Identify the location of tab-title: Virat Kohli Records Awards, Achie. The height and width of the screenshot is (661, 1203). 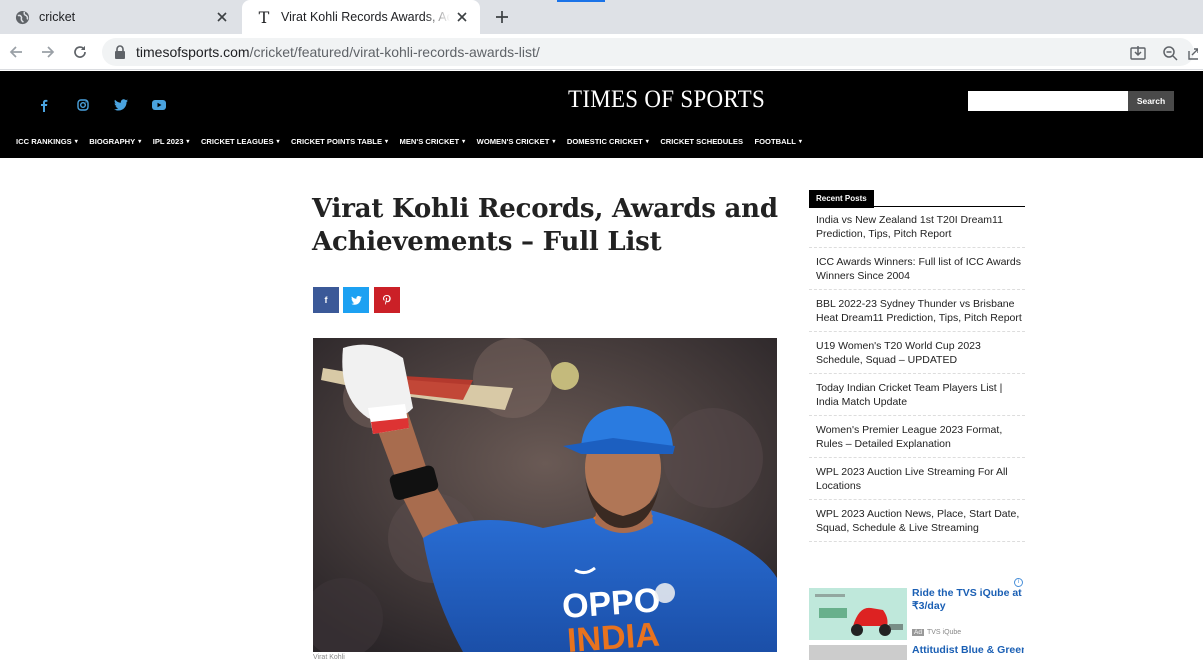
(365, 17).